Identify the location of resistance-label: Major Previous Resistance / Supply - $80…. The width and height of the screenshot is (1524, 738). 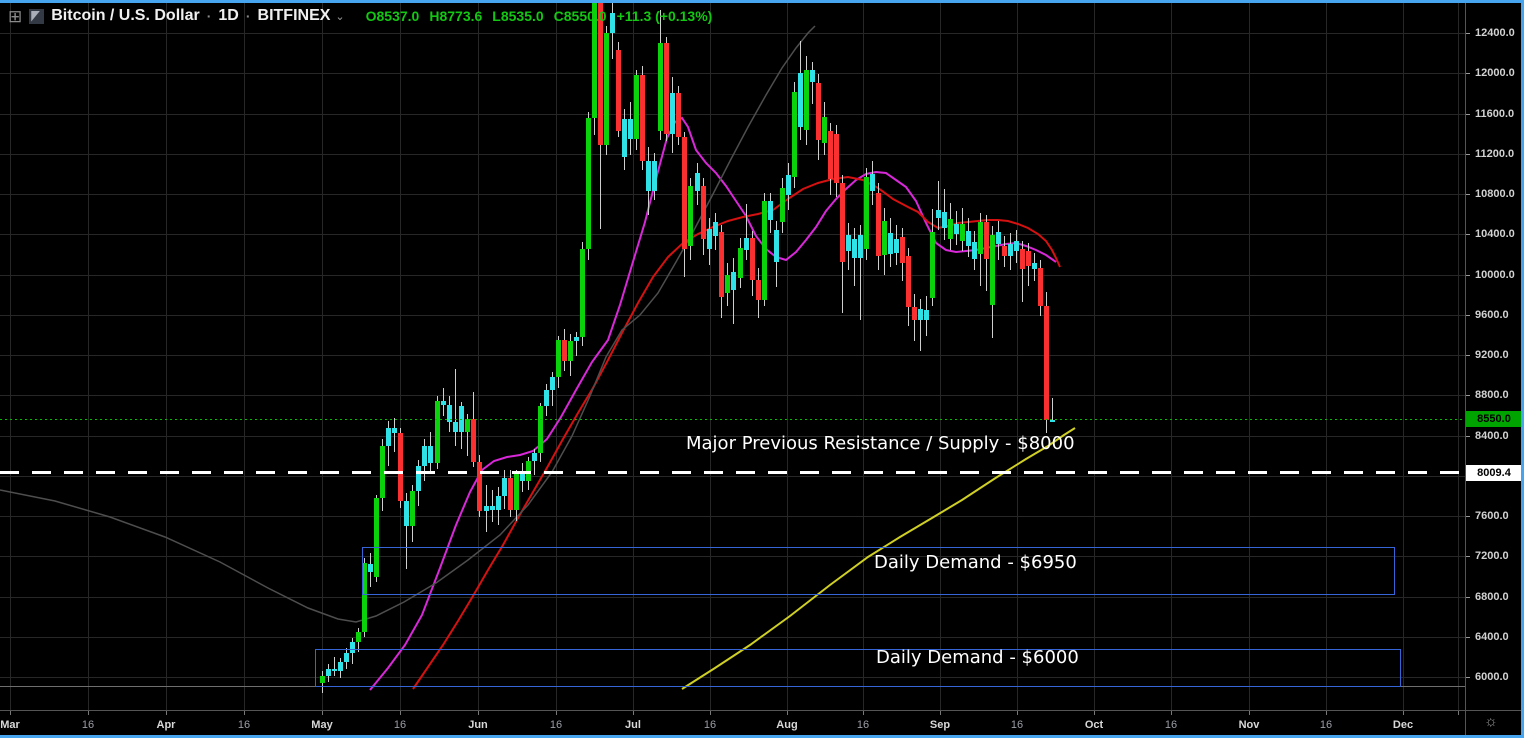
(880, 443).